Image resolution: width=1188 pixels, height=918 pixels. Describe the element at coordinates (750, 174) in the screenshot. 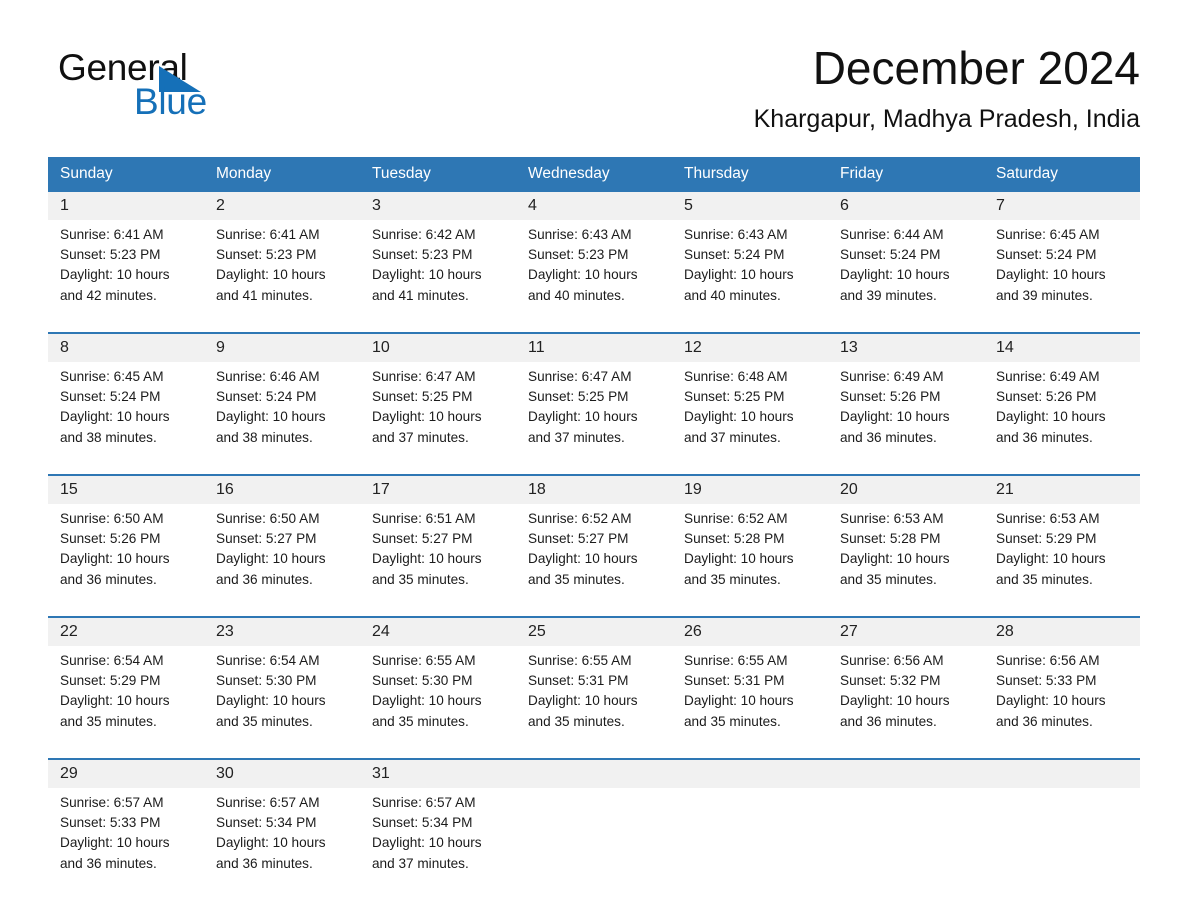

I see `weekday-header-thursday: Thursday` at that location.